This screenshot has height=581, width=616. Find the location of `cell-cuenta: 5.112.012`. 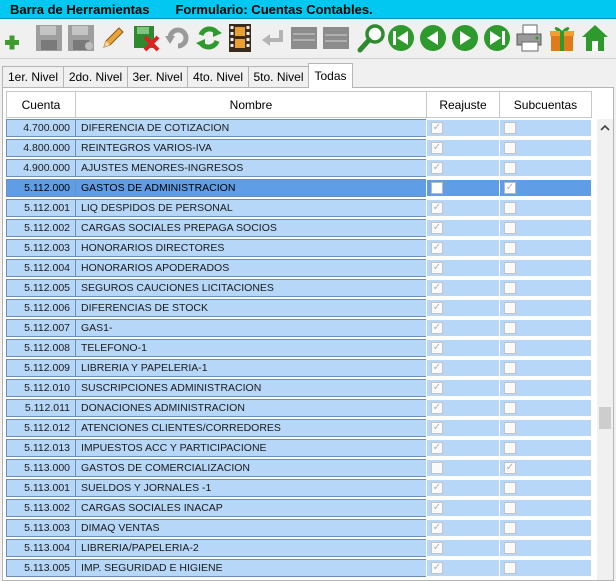

cell-cuenta: 5.112.012 is located at coordinates (41, 428).